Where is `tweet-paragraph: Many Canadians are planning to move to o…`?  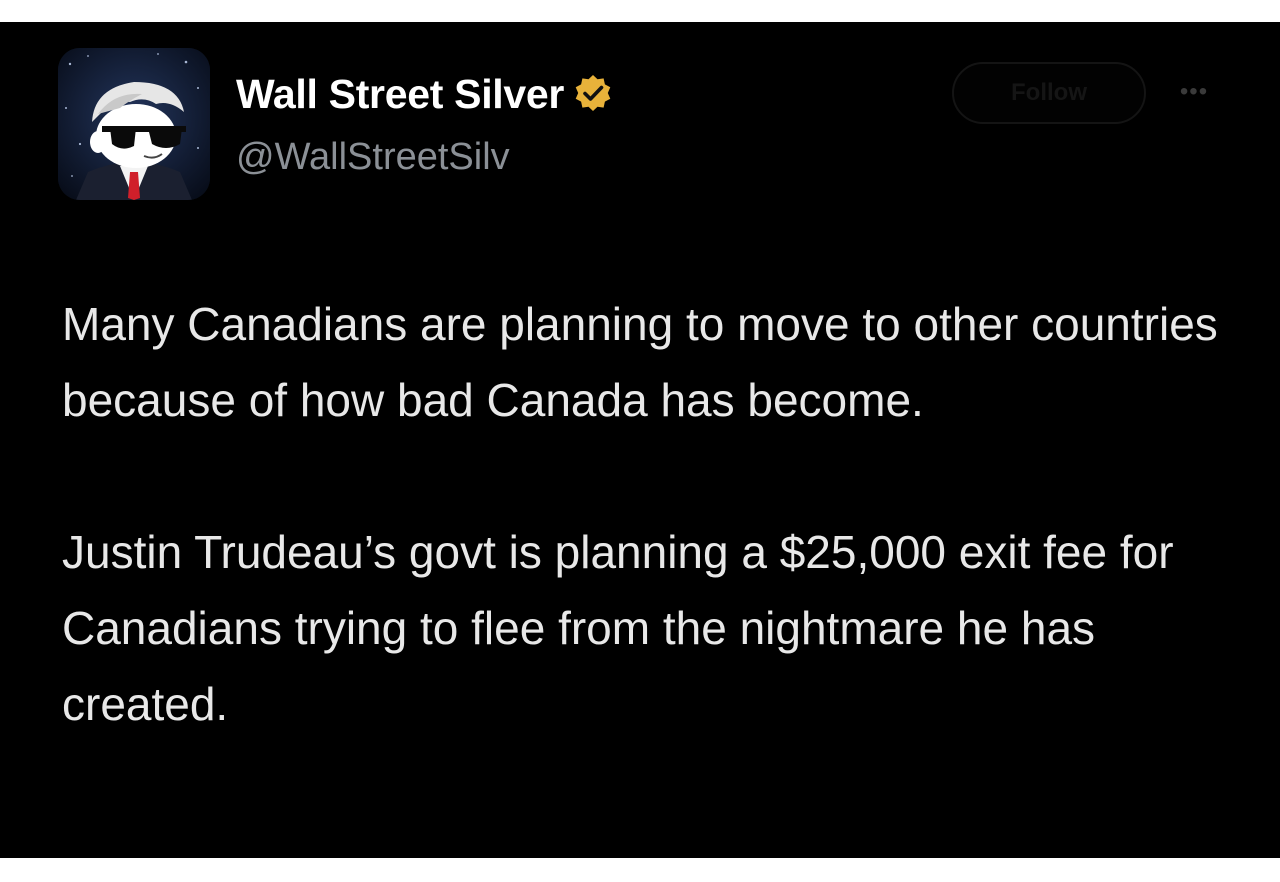 tweet-paragraph: Many Canadians are planning to move to o… is located at coordinates (640, 362).